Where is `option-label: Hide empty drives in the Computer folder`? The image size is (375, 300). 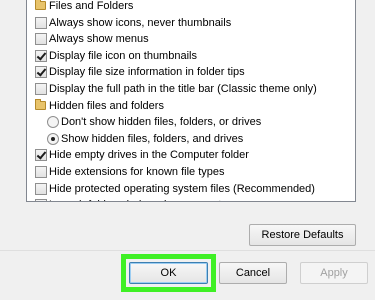 option-label: Hide empty drives in the Computer folder is located at coordinates (149, 155).